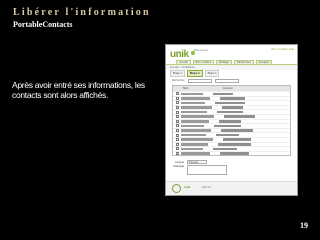 This screenshot has width=320, height=240. I want to click on contacts-table: Nom Courriel, so click(231, 121).